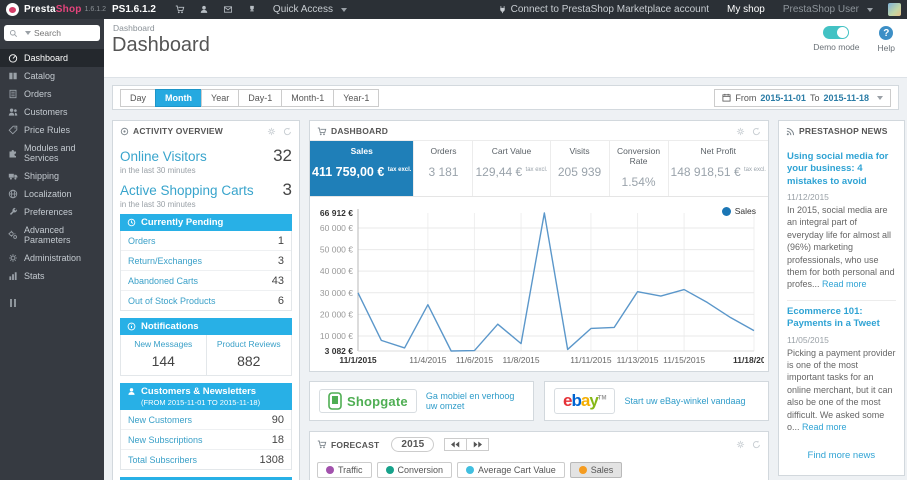  Describe the element at coordinates (165, 440) in the screenshot. I see `new-subscriptions-link: New Subscriptions` at that location.